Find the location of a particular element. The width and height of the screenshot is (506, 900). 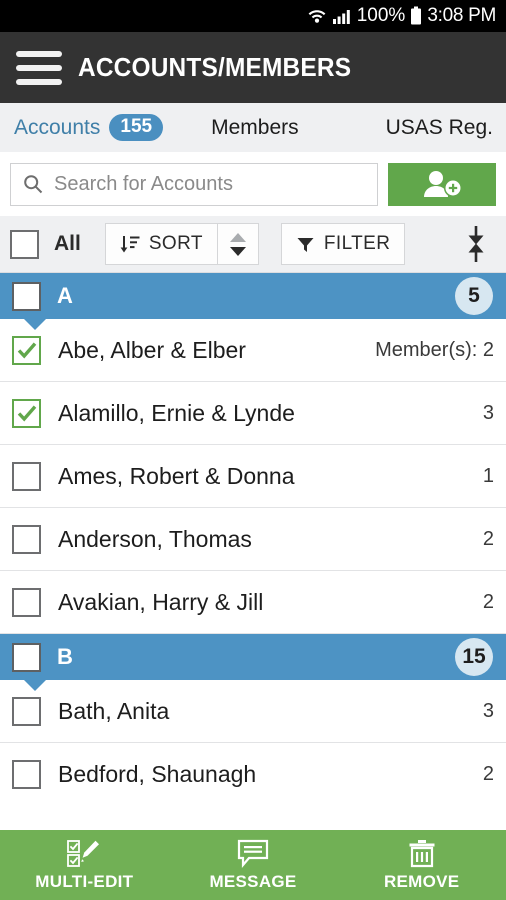

page-title: ACCOUNTS/MEMBERS is located at coordinates (215, 67).